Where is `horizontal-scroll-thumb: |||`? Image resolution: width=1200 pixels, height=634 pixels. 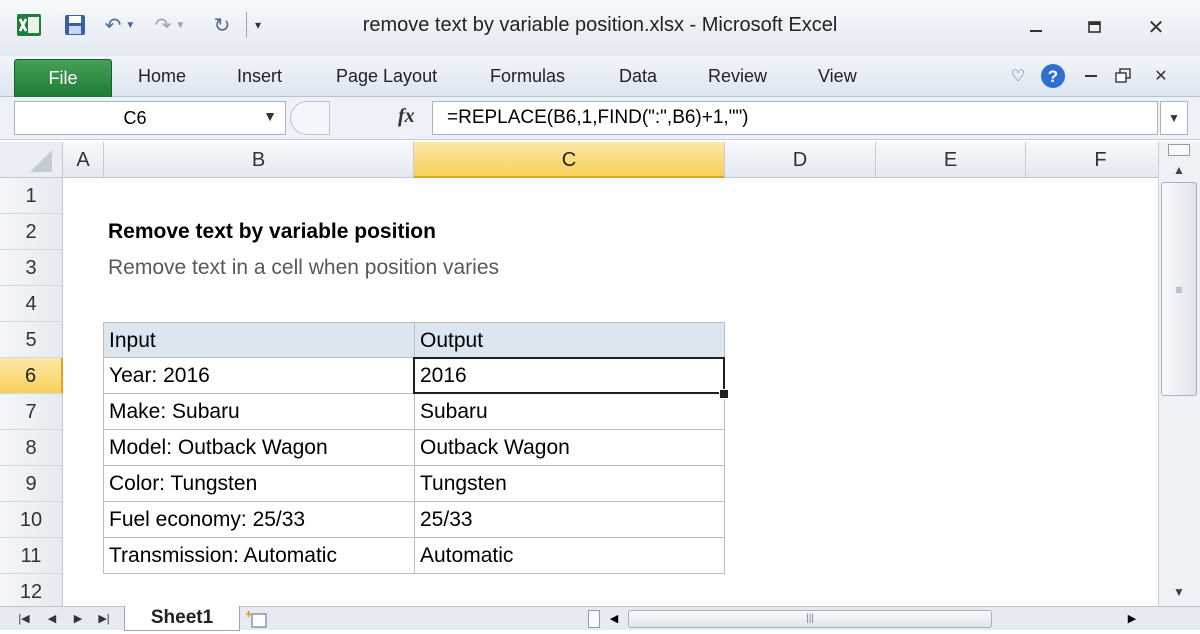
horizontal-scroll-thumb: ||| is located at coordinates (810, 619).